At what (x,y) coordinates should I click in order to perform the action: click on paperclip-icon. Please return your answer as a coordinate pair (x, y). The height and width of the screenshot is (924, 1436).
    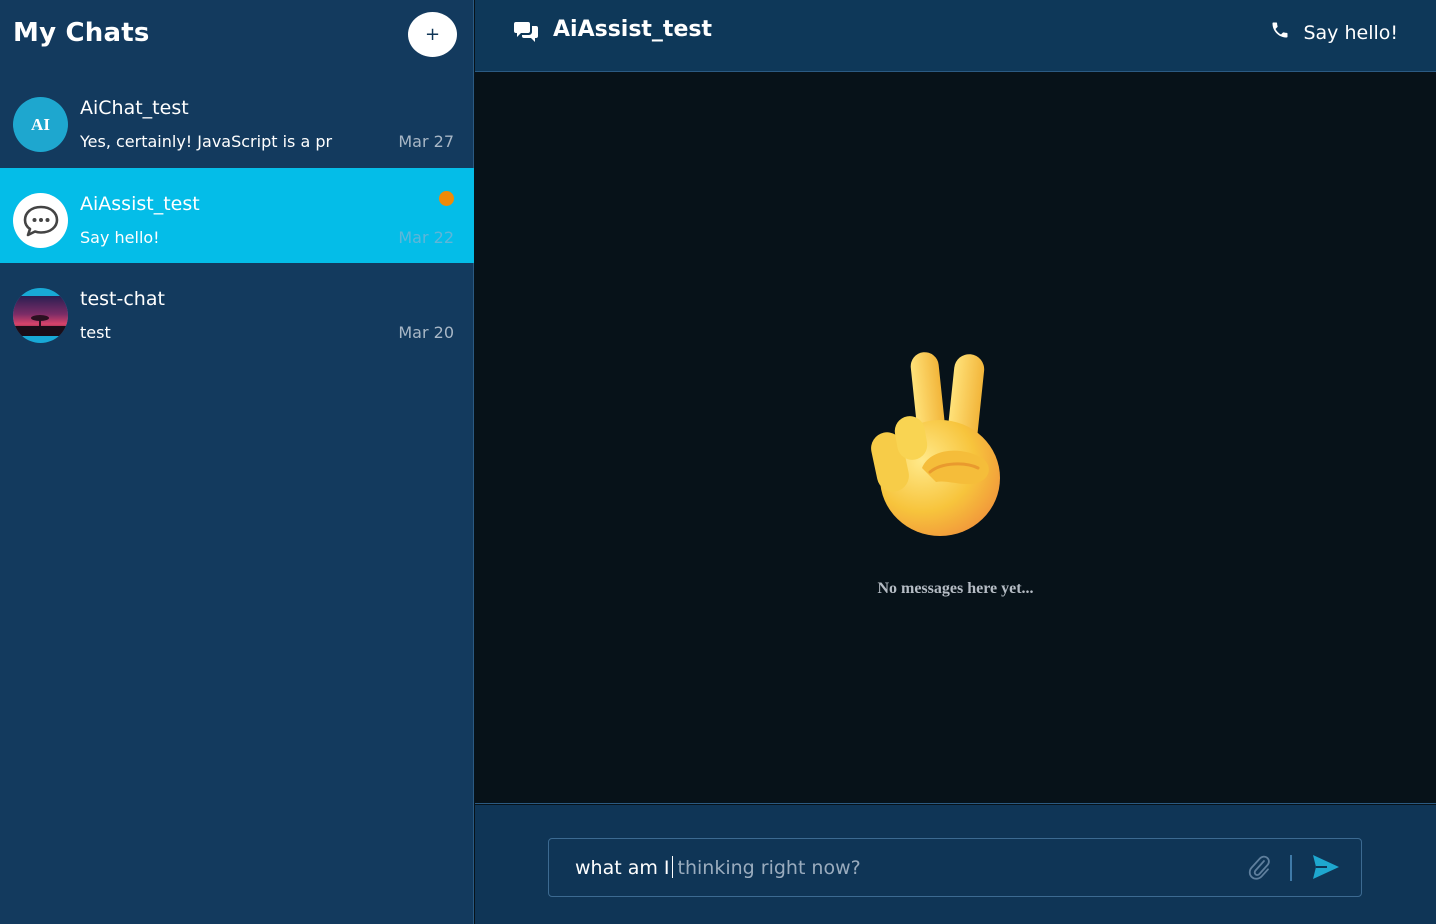
    Looking at the image, I should click on (1259, 869).